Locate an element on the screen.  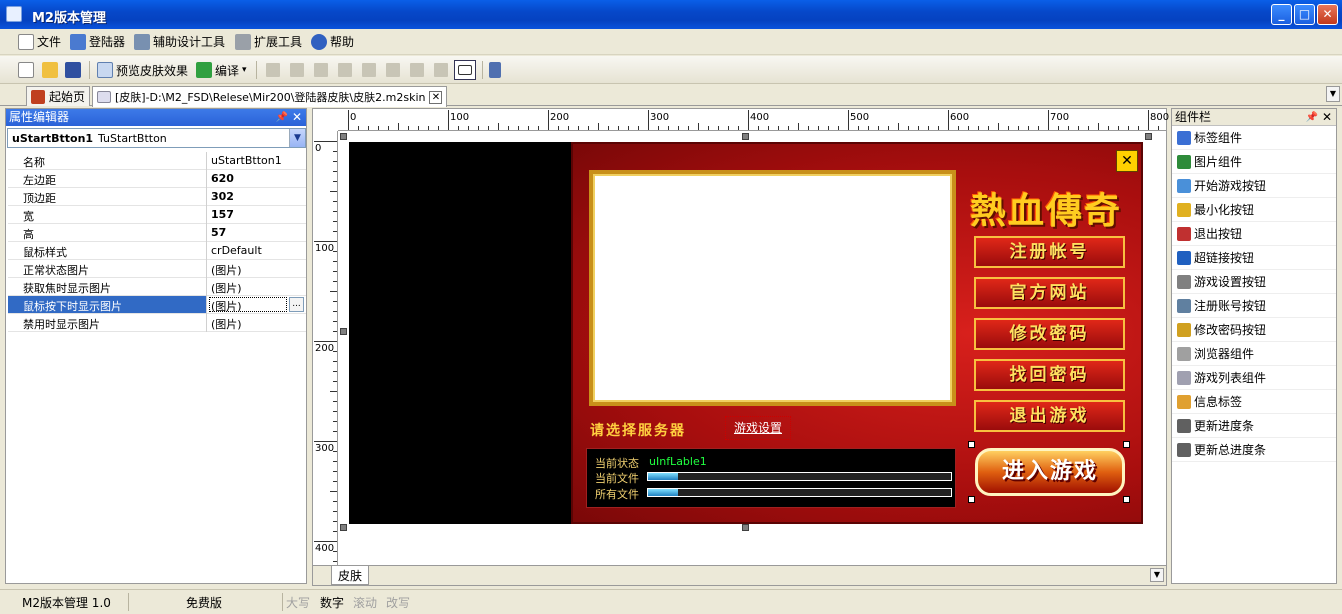
compile-dropdown-arrow: ▾ is located at coordinates (244, 70).